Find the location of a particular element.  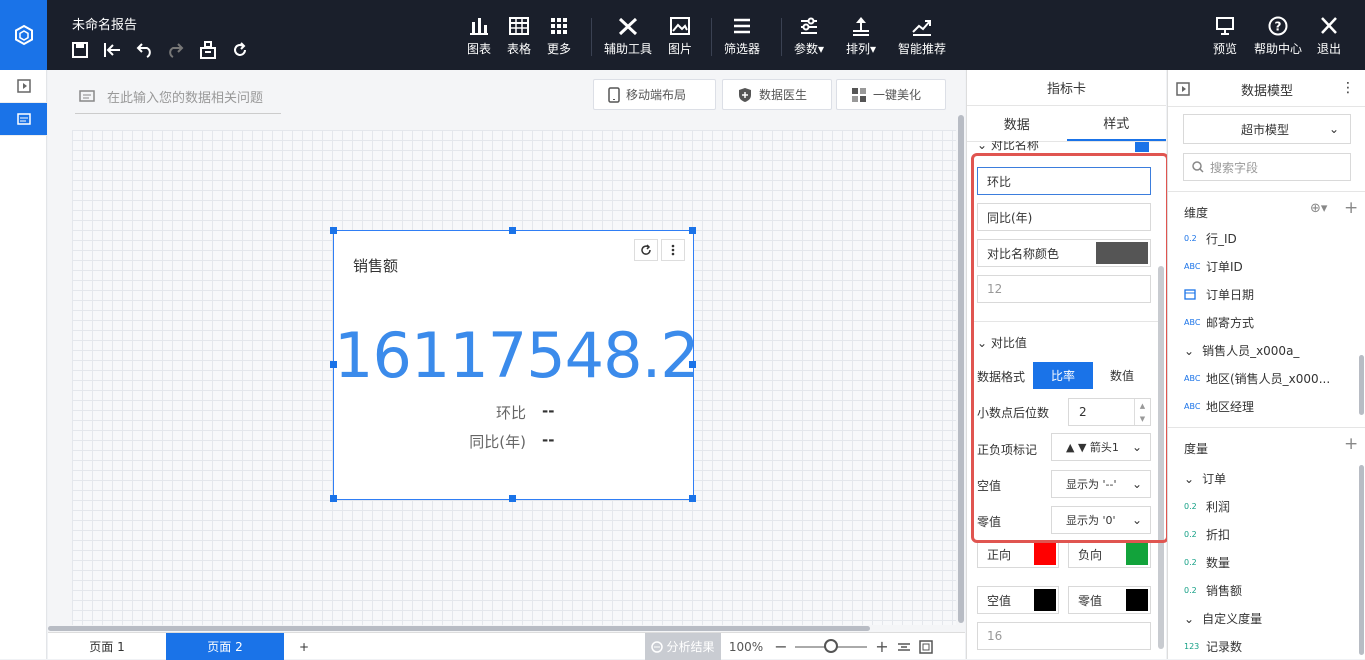

value-font-size-input: 16 is located at coordinates (1064, 636).